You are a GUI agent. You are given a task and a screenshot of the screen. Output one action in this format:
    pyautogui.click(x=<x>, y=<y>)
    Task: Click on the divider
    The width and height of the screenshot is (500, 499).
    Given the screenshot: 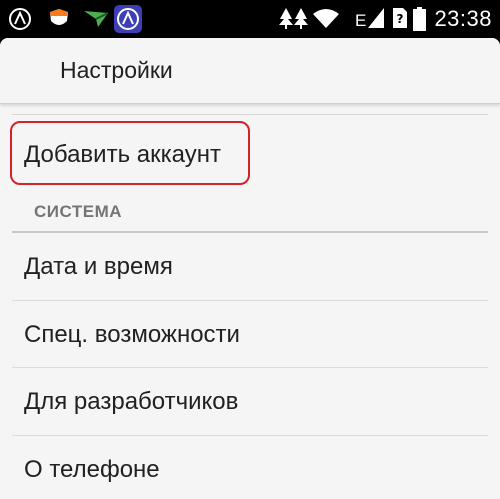 What is the action you would take?
    pyautogui.click(x=250, y=114)
    